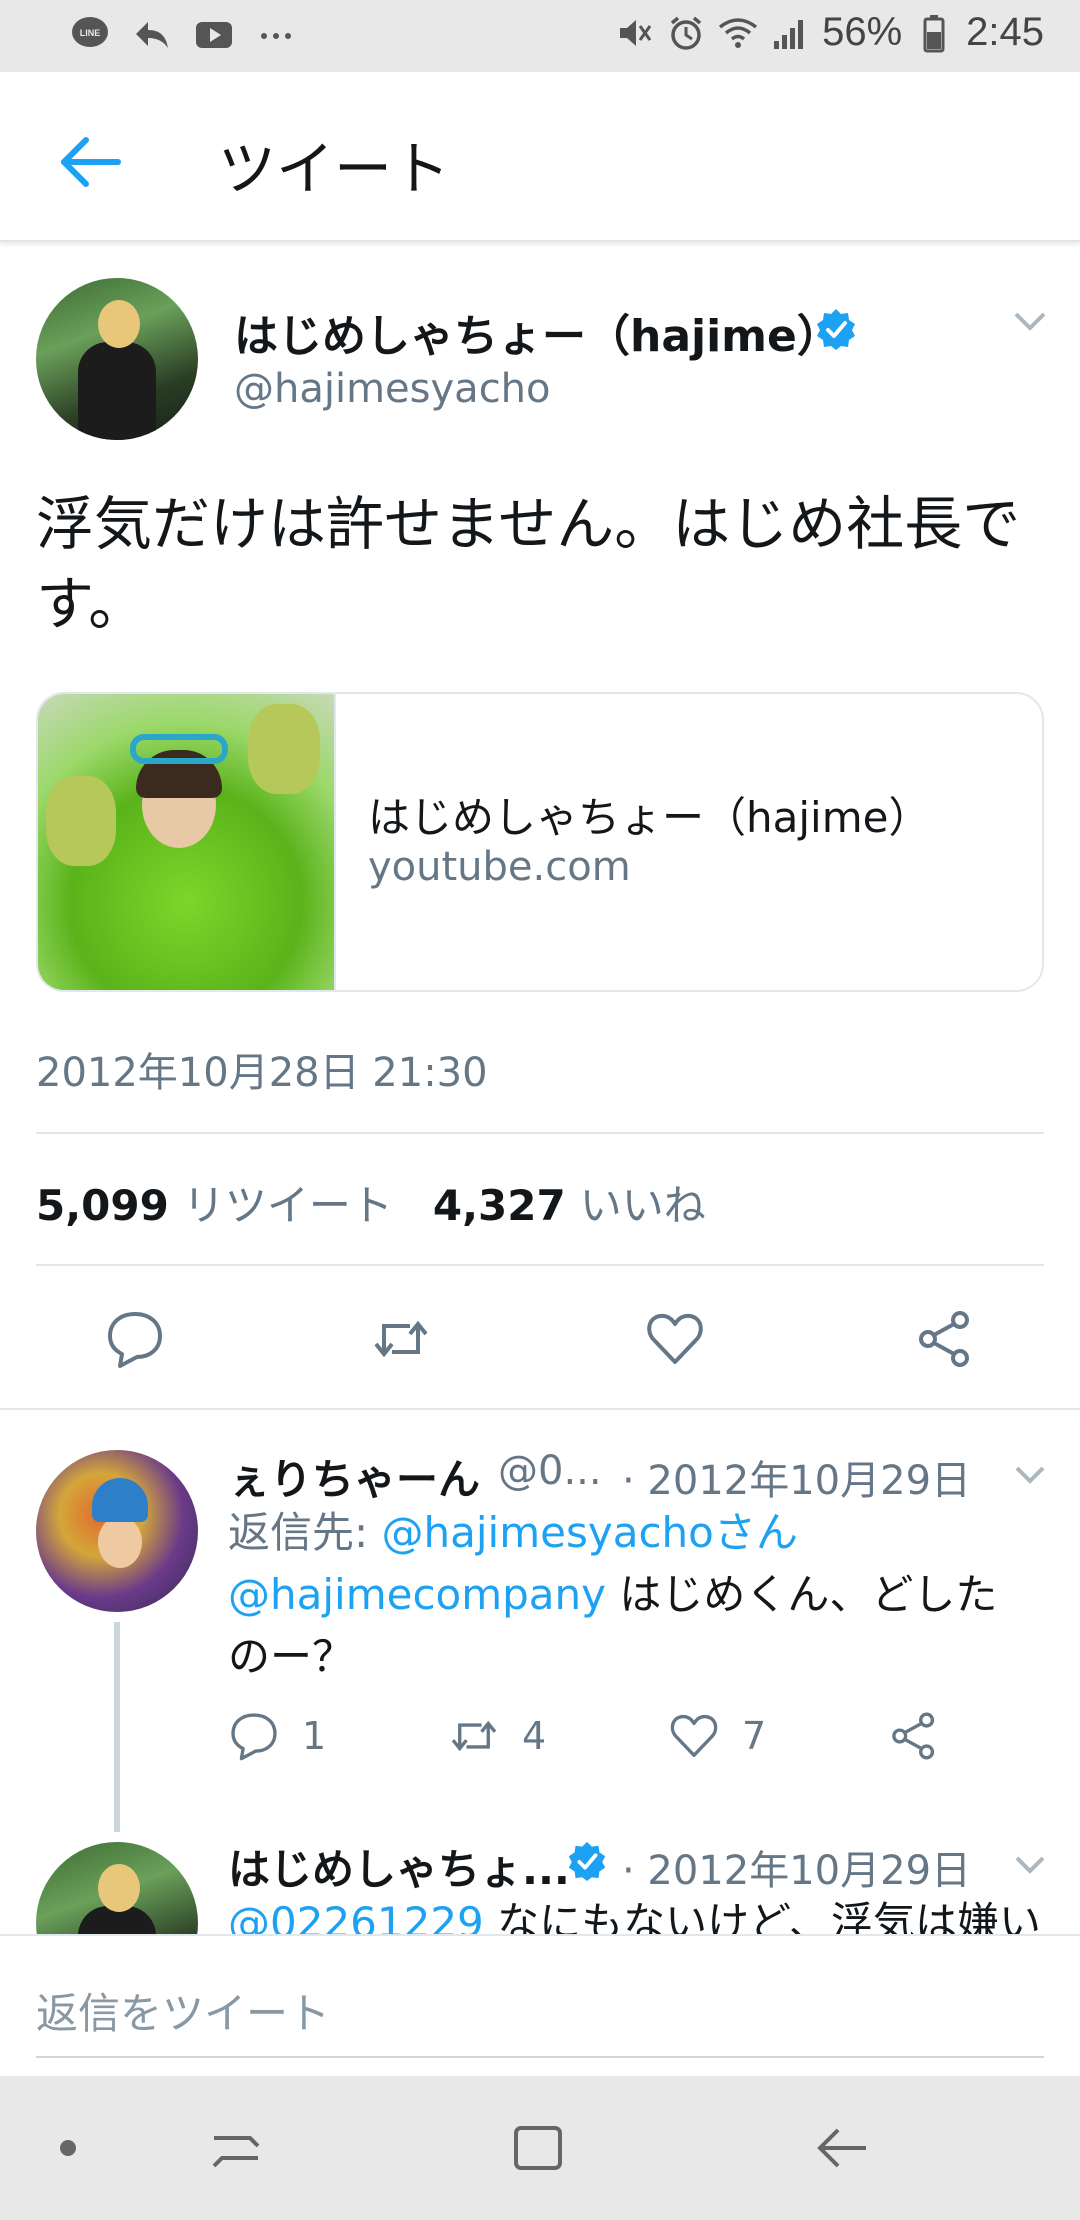 The height and width of the screenshot is (2220, 1080). Describe the element at coordinates (68, 2148) in the screenshot. I see `dot-icon` at that location.